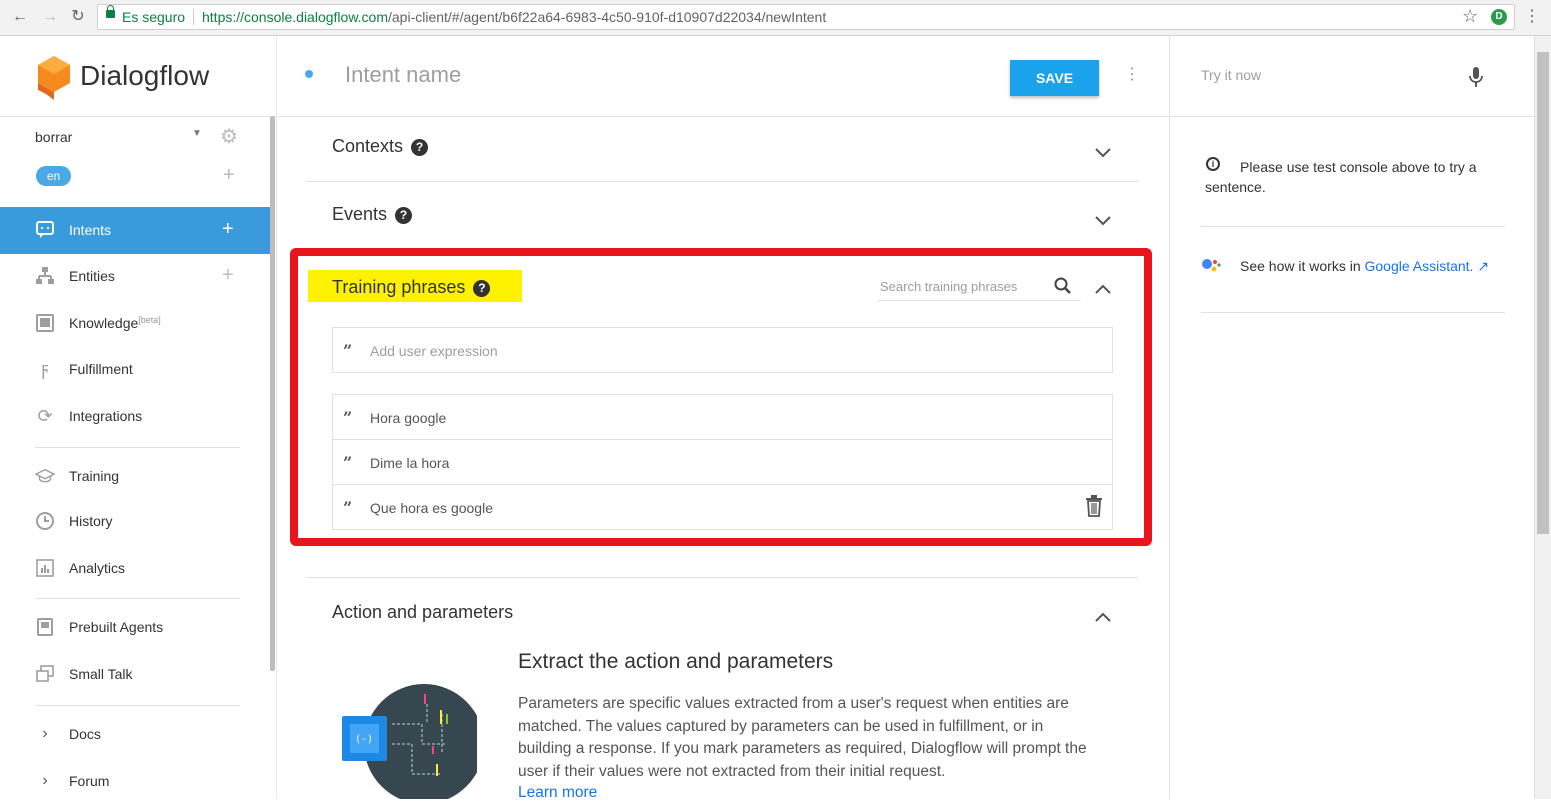 This screenshot has width=1551, height=805. I want to click on sidebar-scrollbar, so click(272, 393).